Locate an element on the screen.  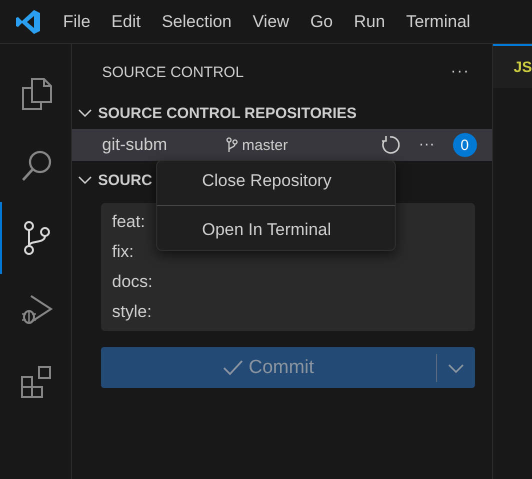
menu-item: Edit is located at coordinates (126, 22).